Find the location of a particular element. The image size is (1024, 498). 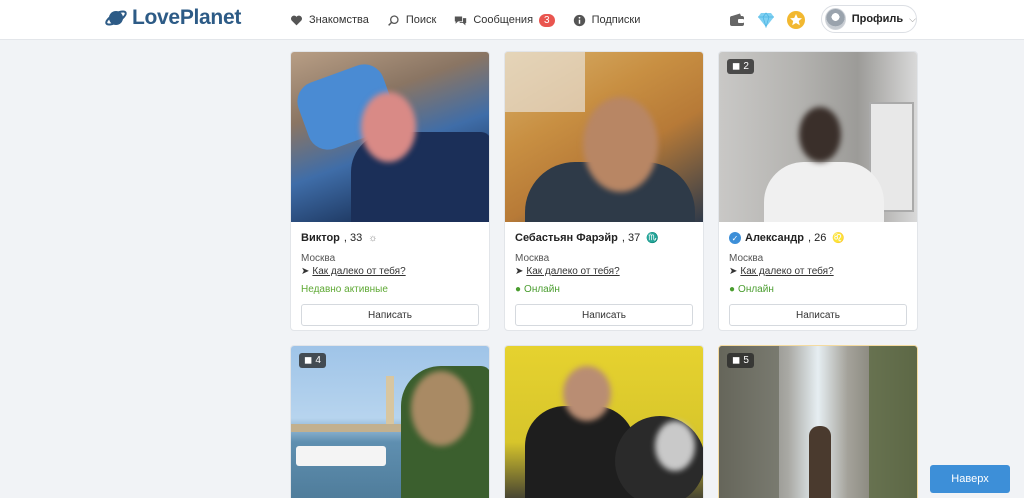

profile-age: , 26 is located at coordinates (817, 238).